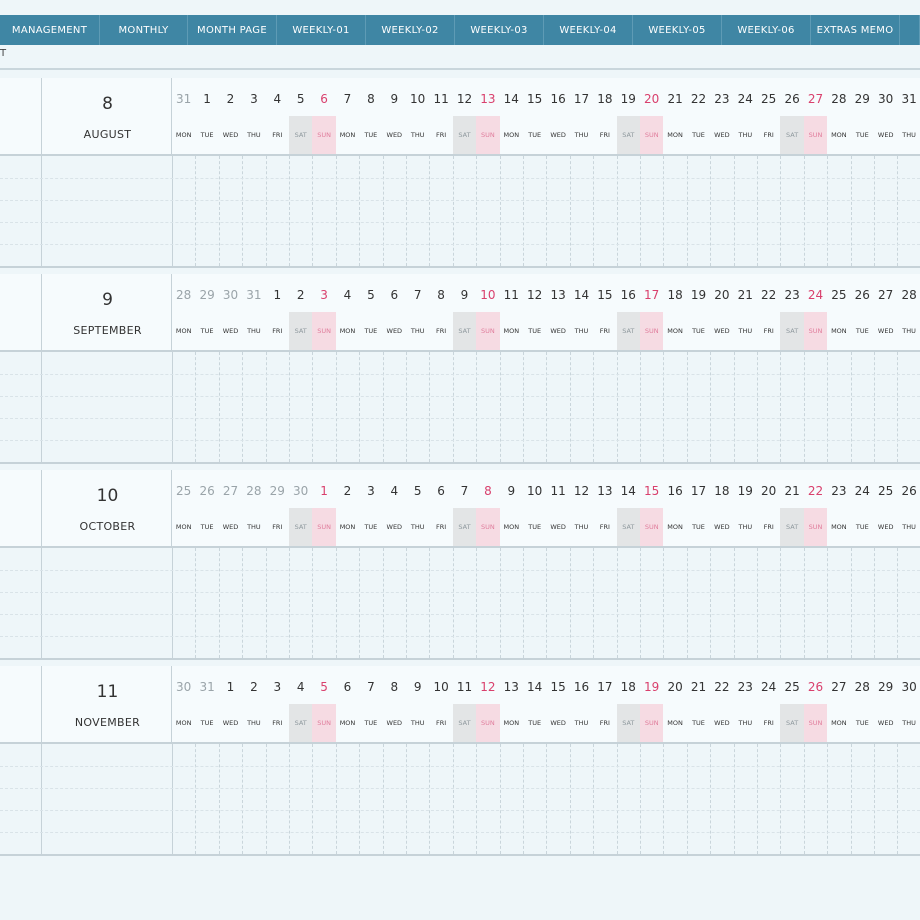  Describe the element at coordinates (677, 30) in the screenshot. I see `tab-weekly-05: WEEKLY-05` at that location.